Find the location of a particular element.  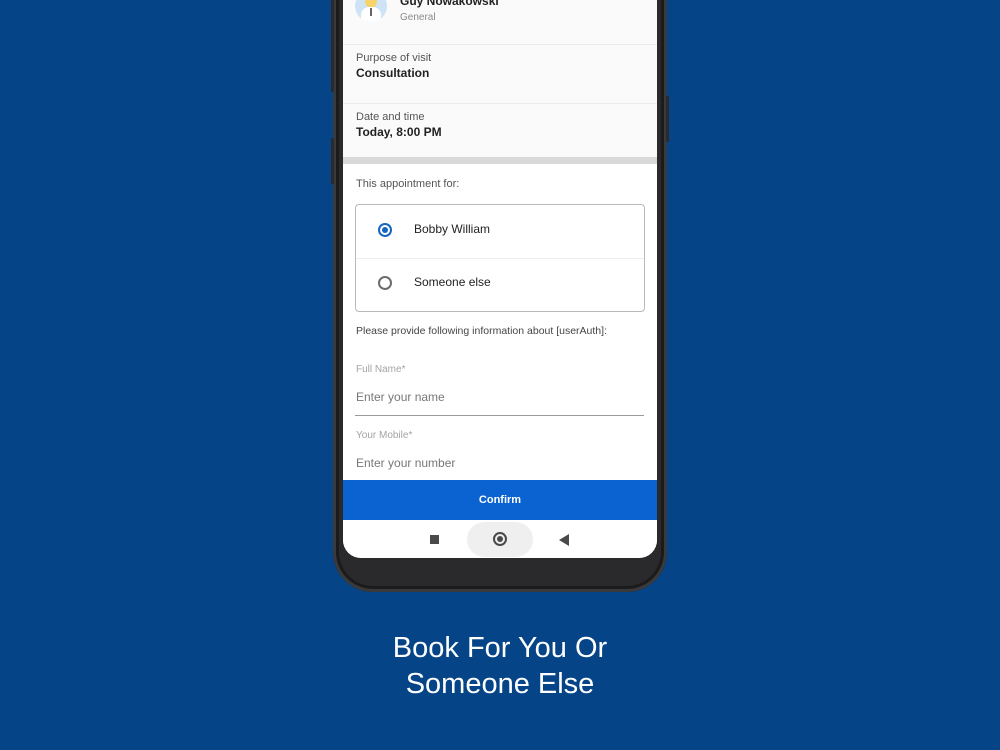

doctor-avatar-icon is located at coordinates (371, 11).